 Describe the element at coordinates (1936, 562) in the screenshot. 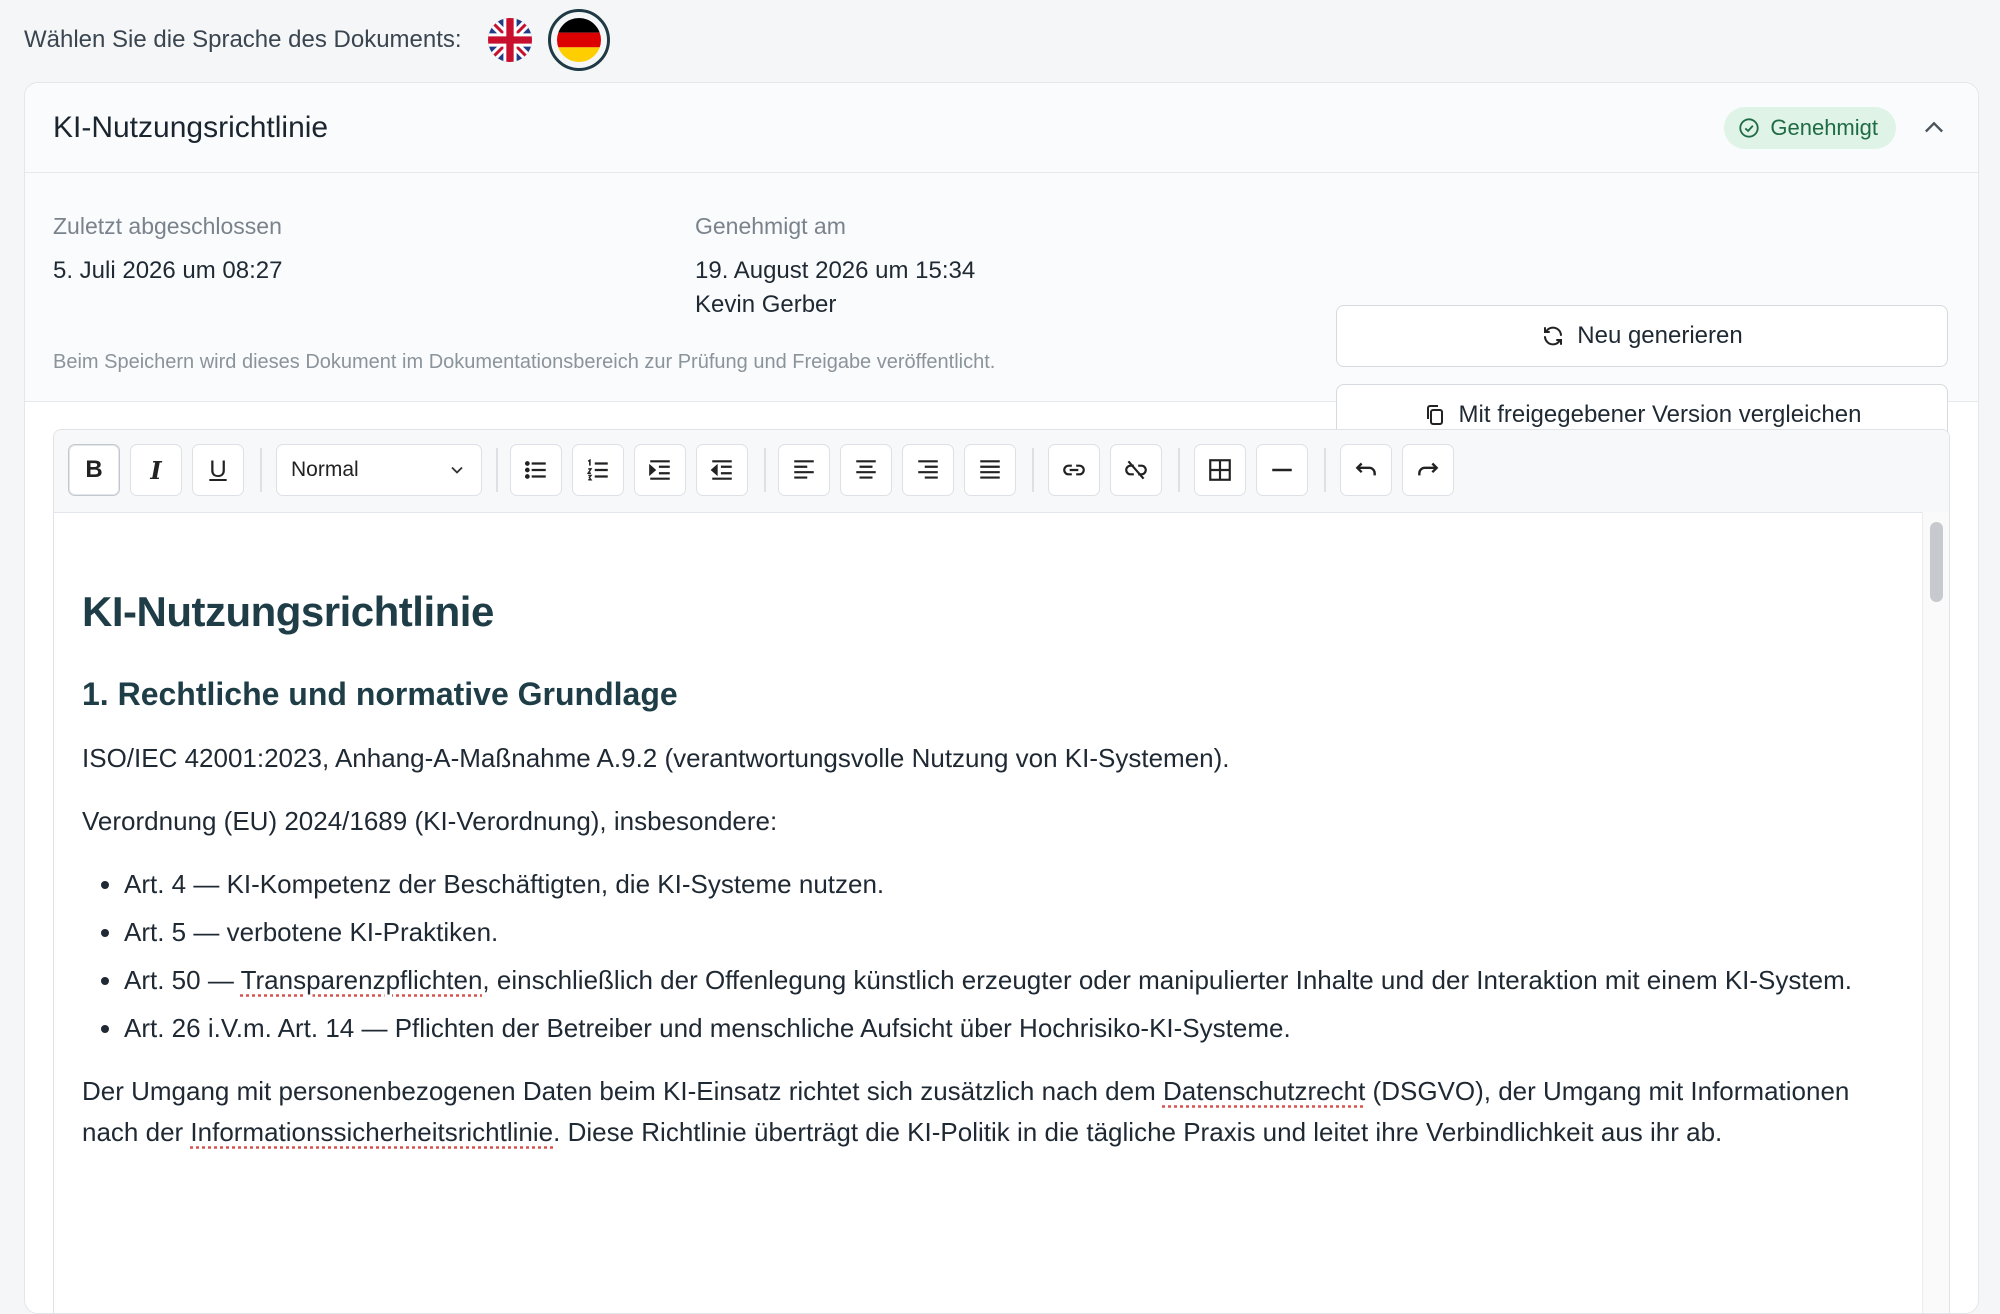

I see `scrollbar-thumb` at that location.